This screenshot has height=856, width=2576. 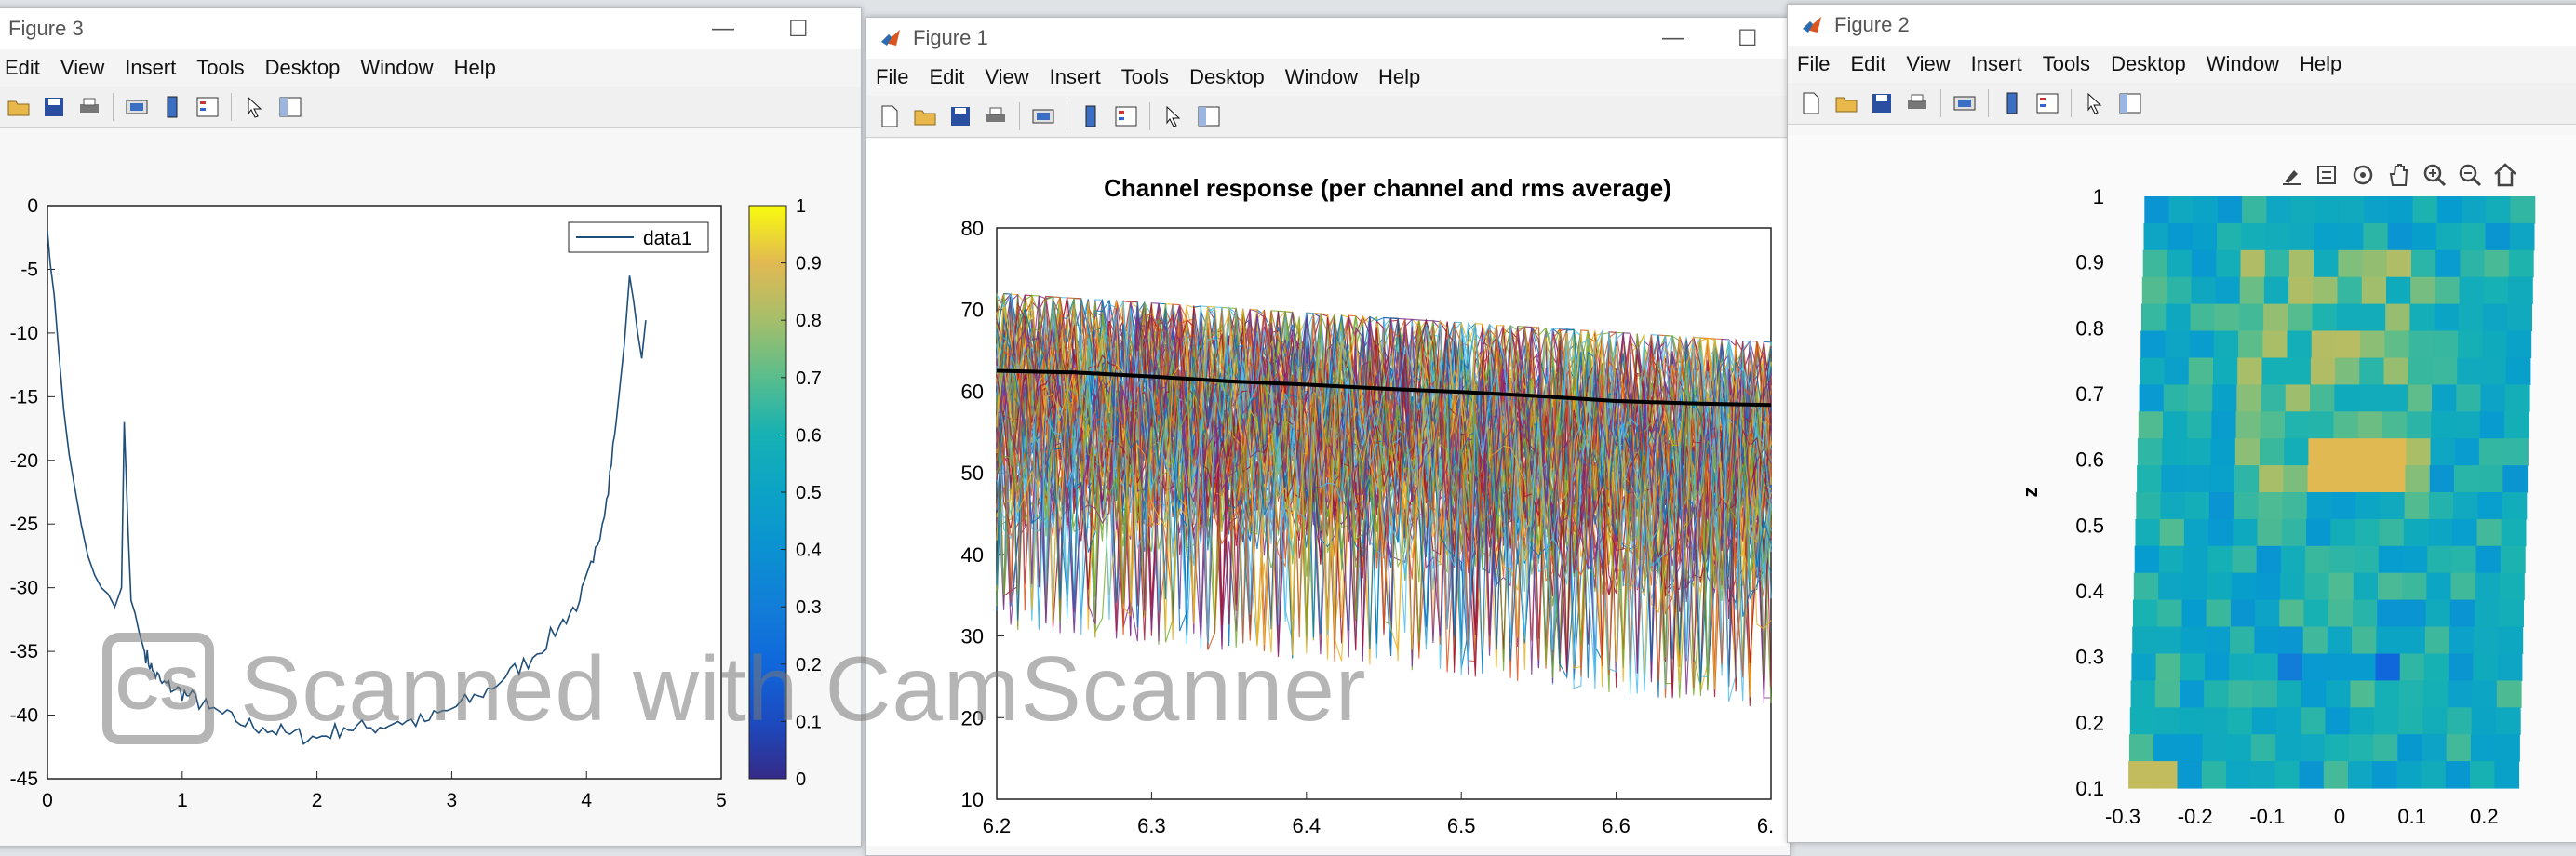 What do you see at coordinates (2089, 394) in the screenshot?
I see `y-tick-label: 0.7` at bounding box center [2089, 394].